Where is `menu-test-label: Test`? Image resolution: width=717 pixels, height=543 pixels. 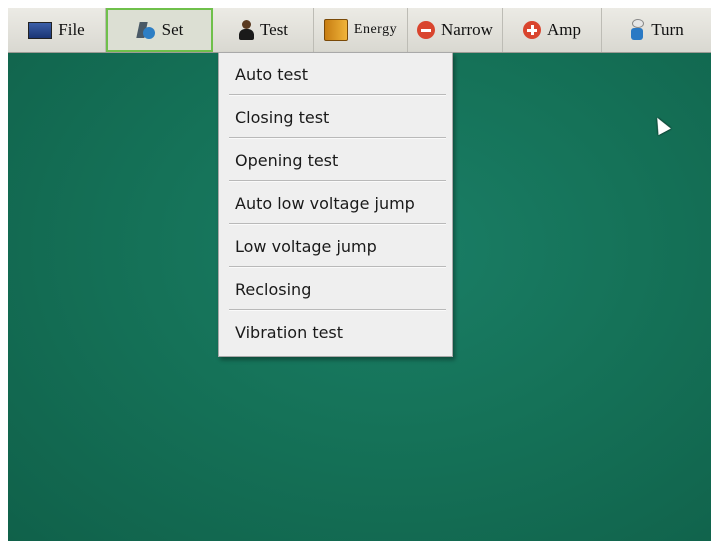
menu-test-label: Test is located at coordinates (274, 29).